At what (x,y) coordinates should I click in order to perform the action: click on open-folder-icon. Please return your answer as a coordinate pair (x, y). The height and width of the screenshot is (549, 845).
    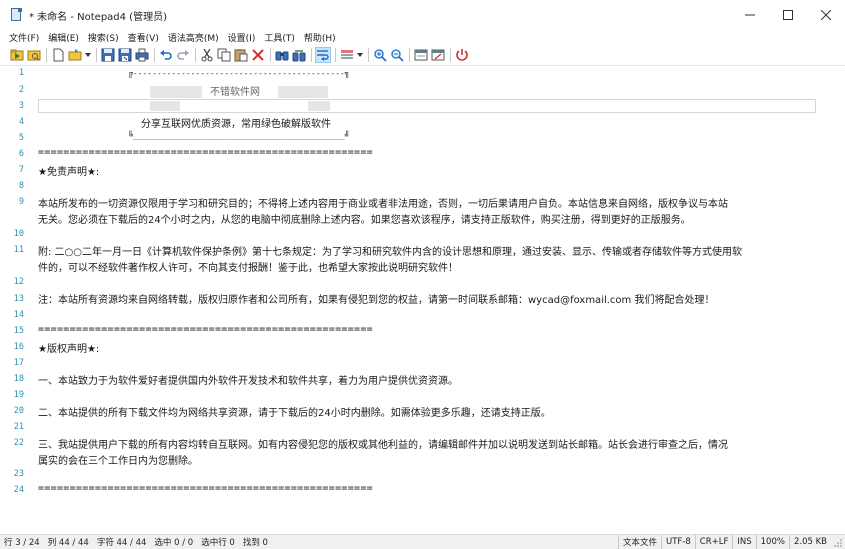
    Looking at the image, I should click on (34, 55).